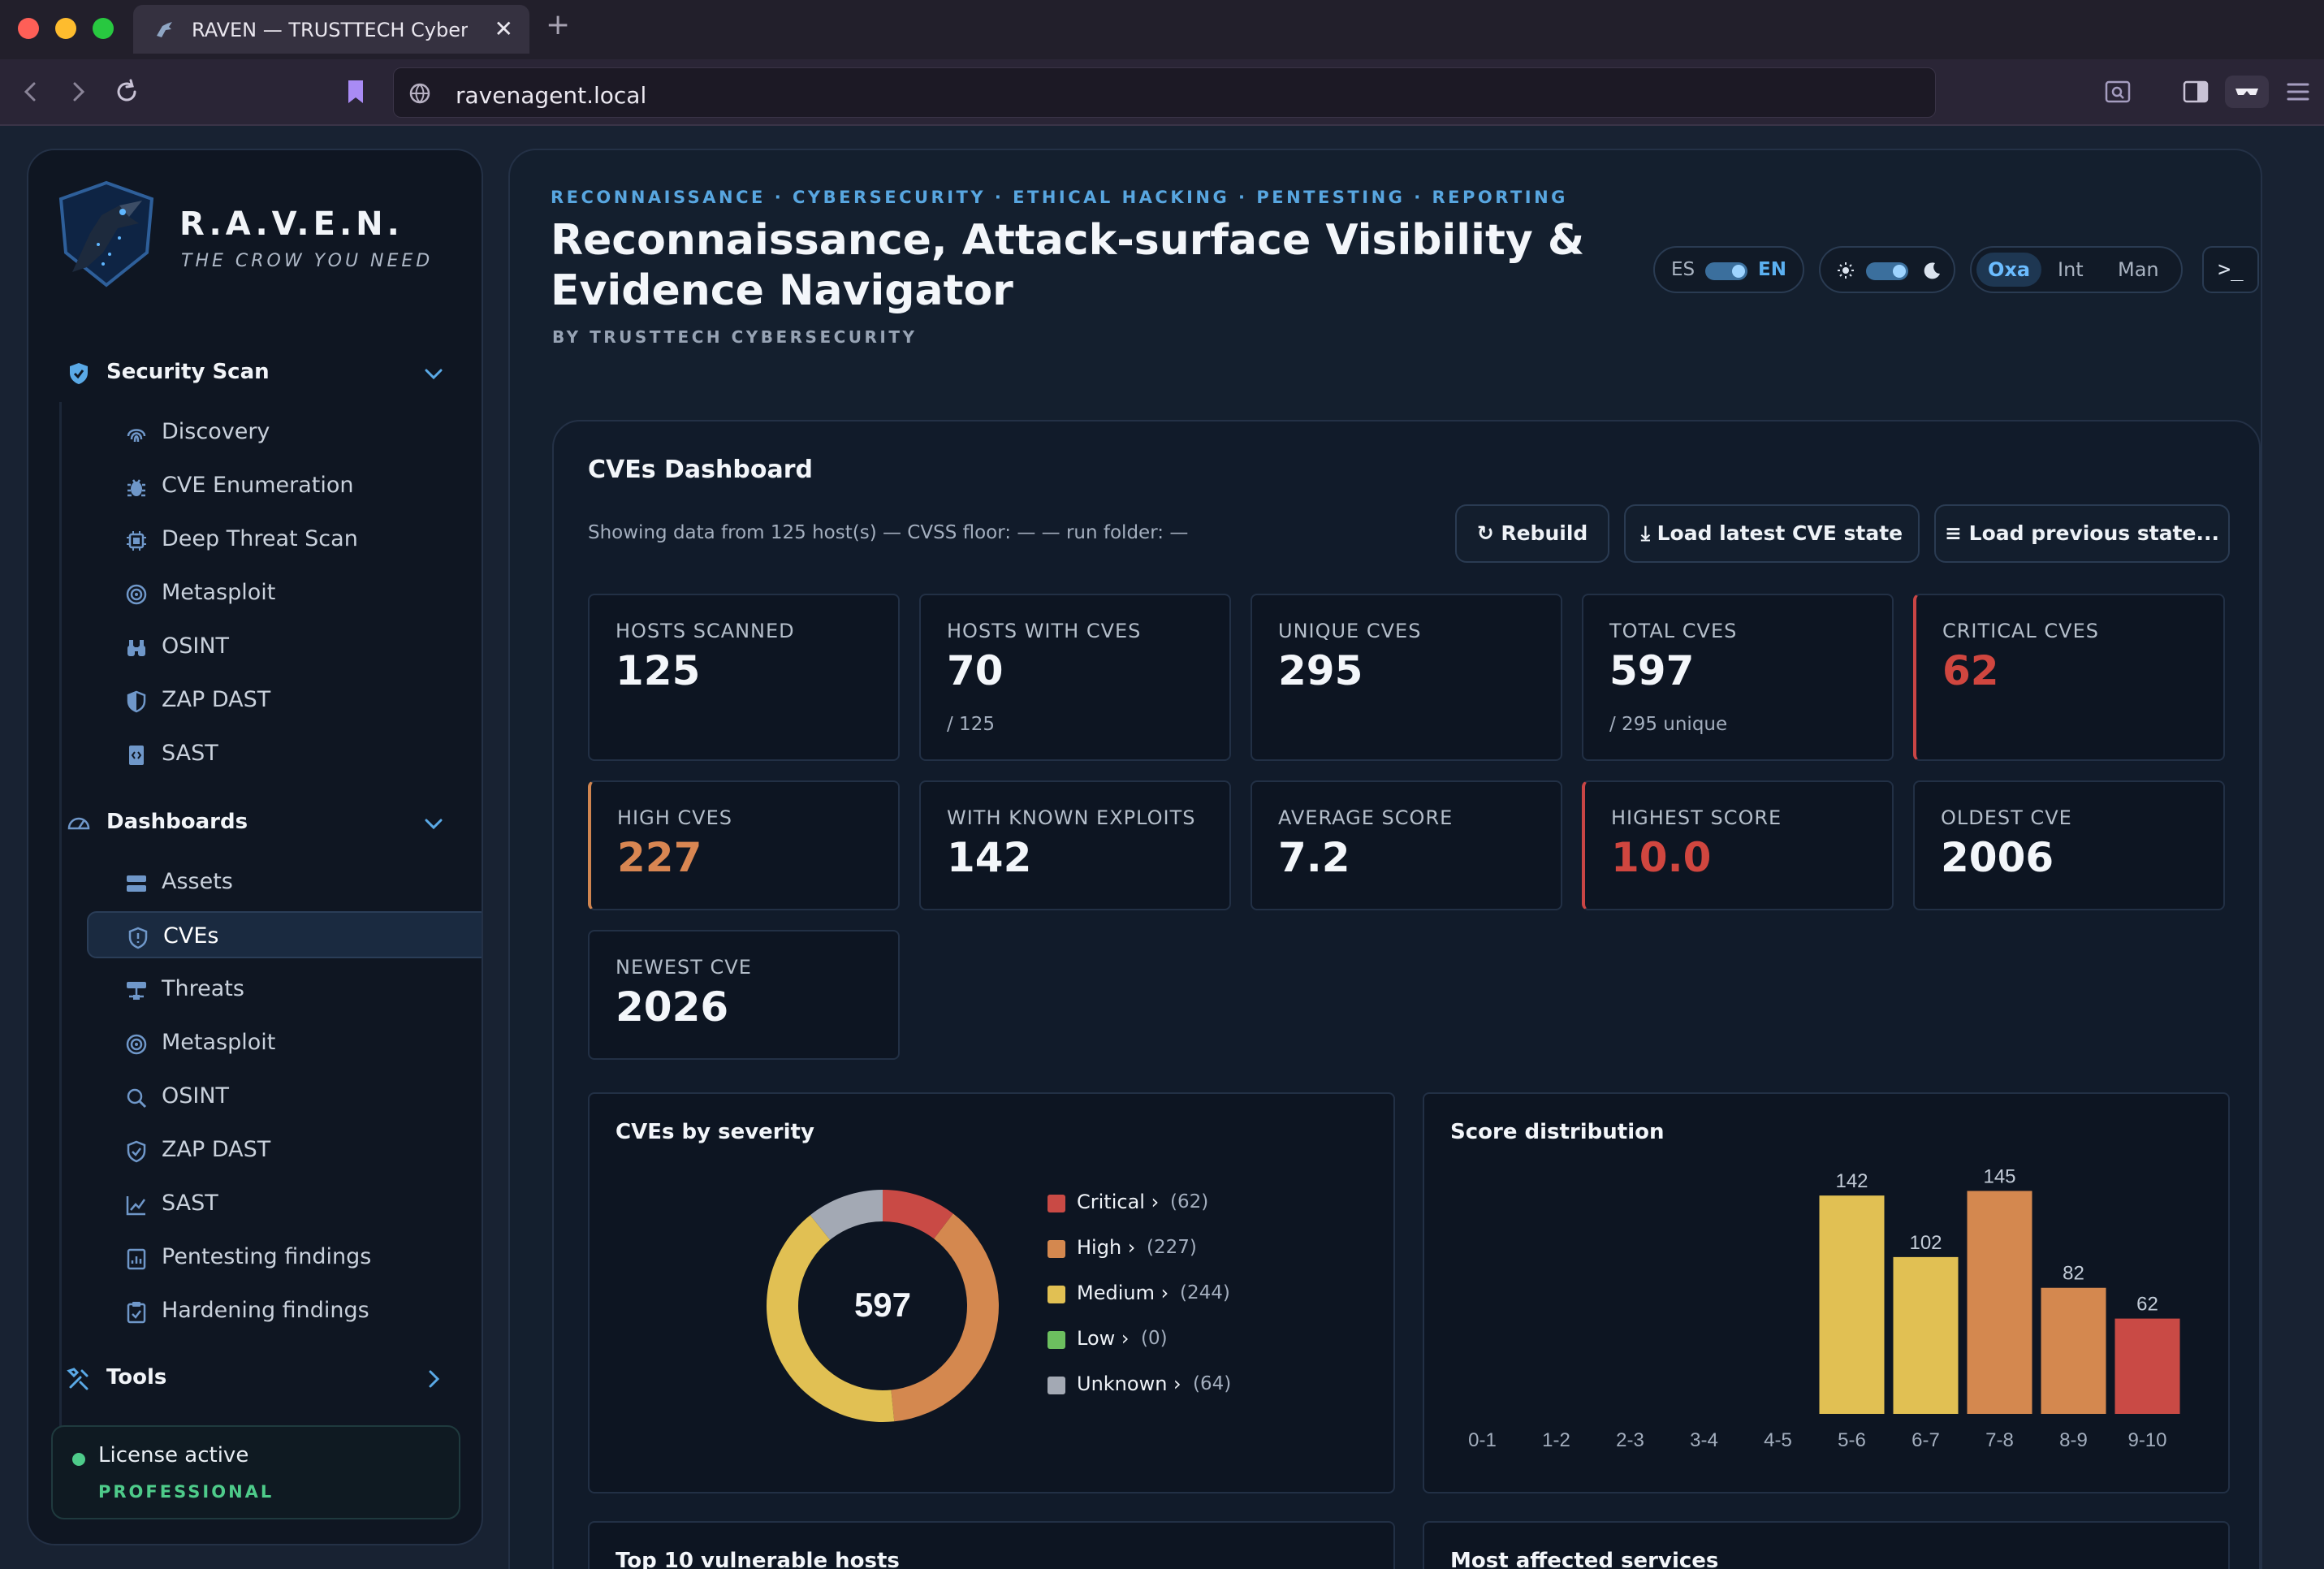 Image resolution: width=2324 pixels, height=1569 pixels. I want to click on sidebar-item-cves: CVEs, so click(284, 934).